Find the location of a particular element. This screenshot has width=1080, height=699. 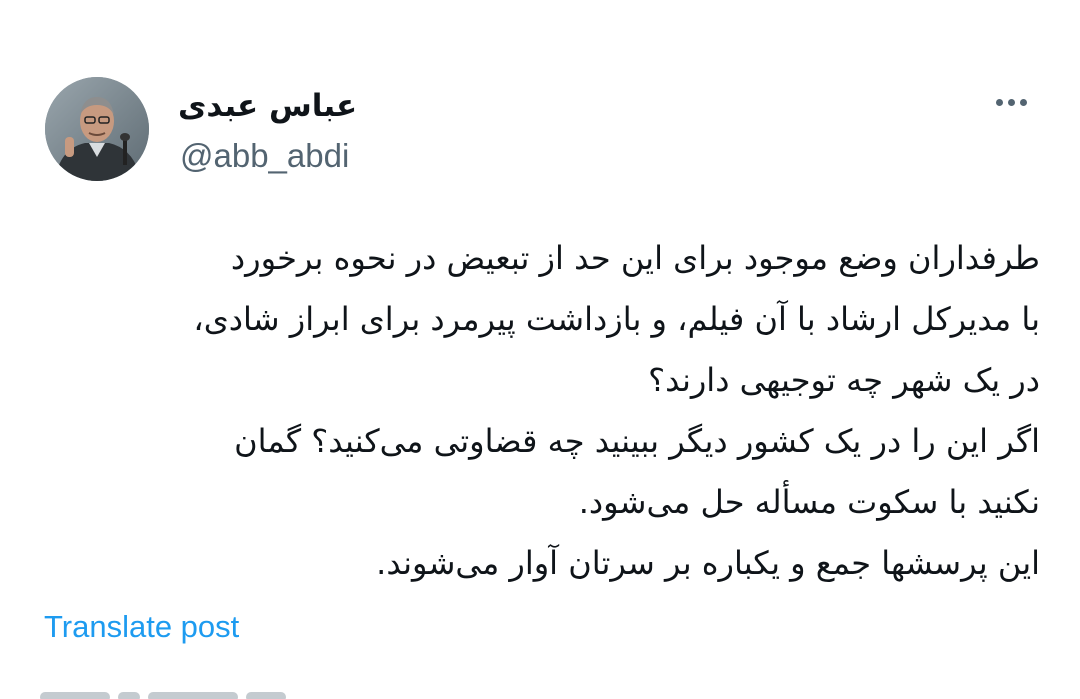

tweet-line: در یک شهر چه توجیهی دارند؟ is located at coordinates (844, 380).